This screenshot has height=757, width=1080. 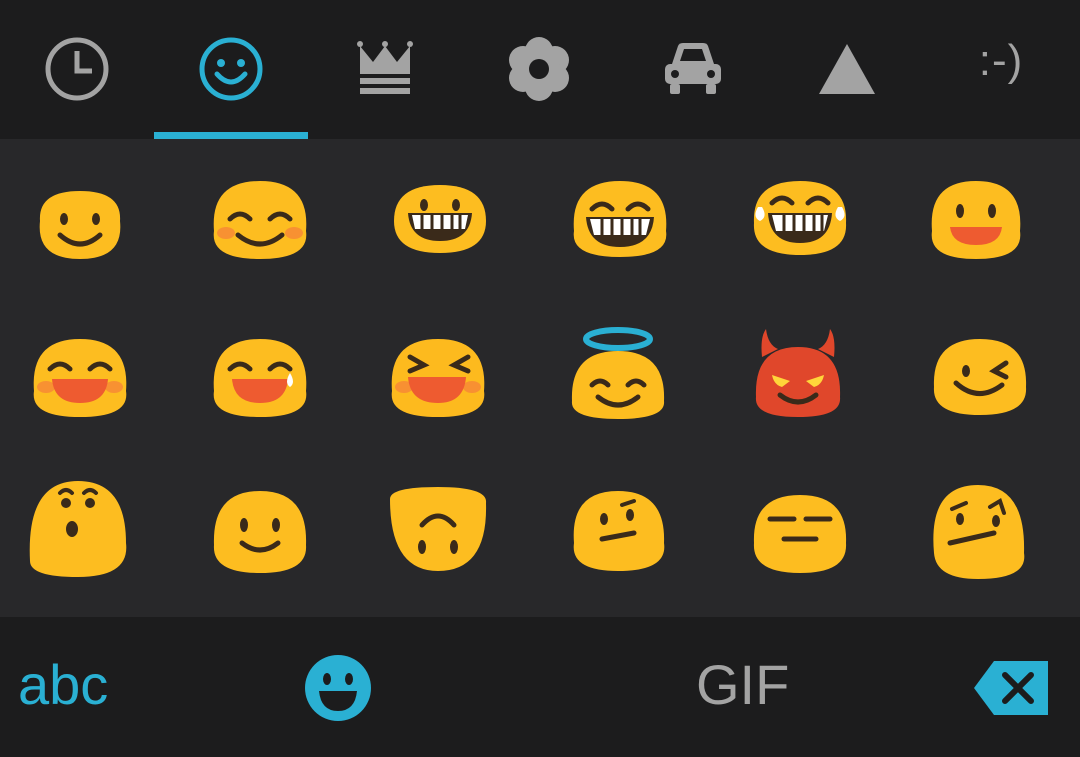 What do you see at coordinates (990, 239) in the screenshot?
I see `emoji-smiling-face-open-mouth` at bounding box center [990, 239].